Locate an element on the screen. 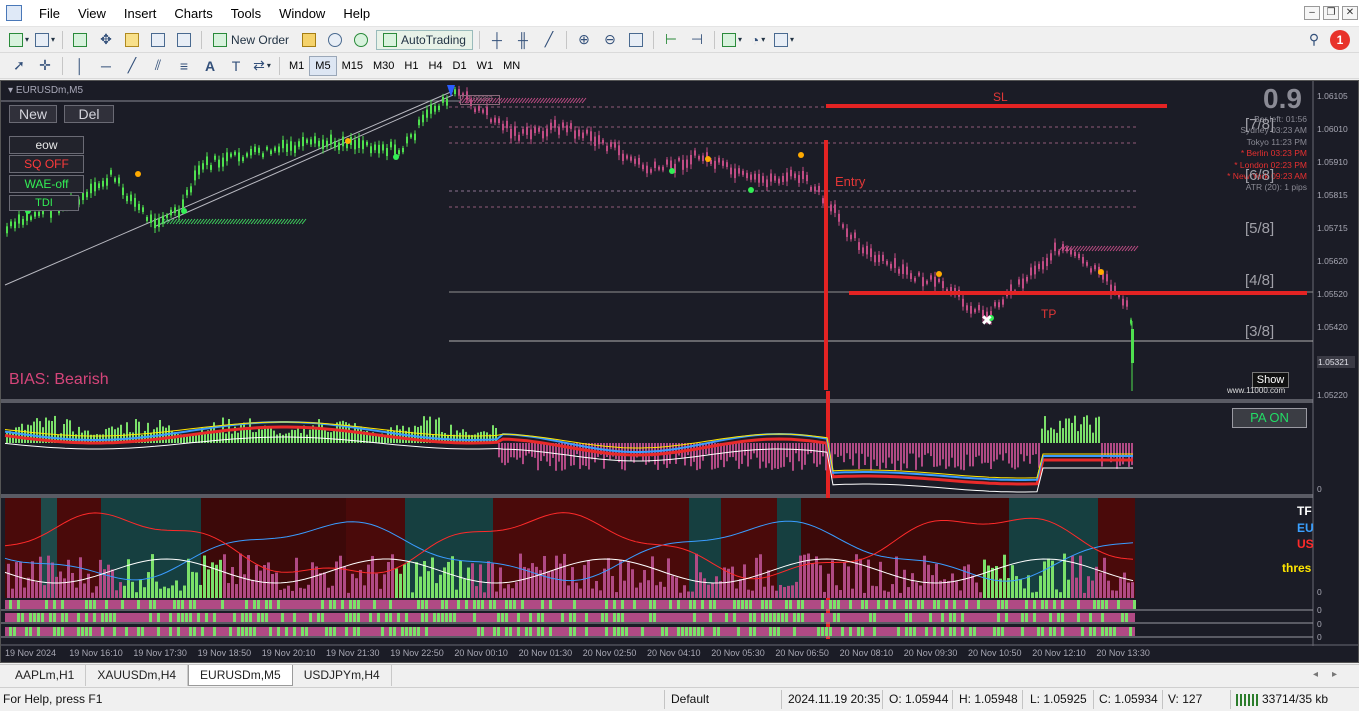  crosshair-icon: ✛ is located at coordinates (45, 66).